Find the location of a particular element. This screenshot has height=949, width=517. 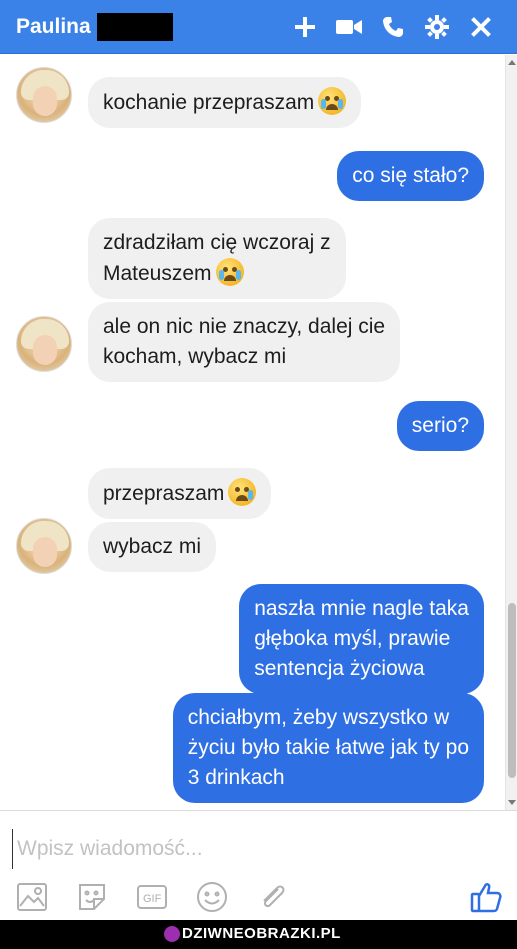

composer: GIF is located at coordinates (258, 865).